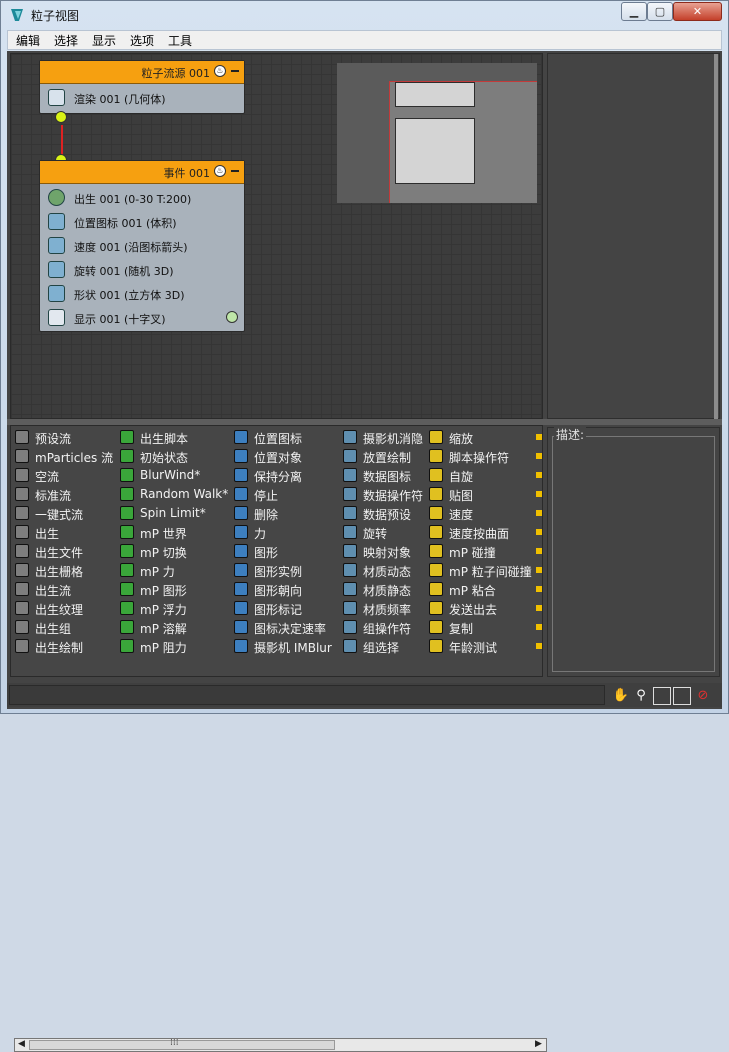 Image resolution: width=729 pixels, height=1052 pixels. Describe the element at coordinates (633, 236) in the screenshot. I see `parameters-panel` at that location.